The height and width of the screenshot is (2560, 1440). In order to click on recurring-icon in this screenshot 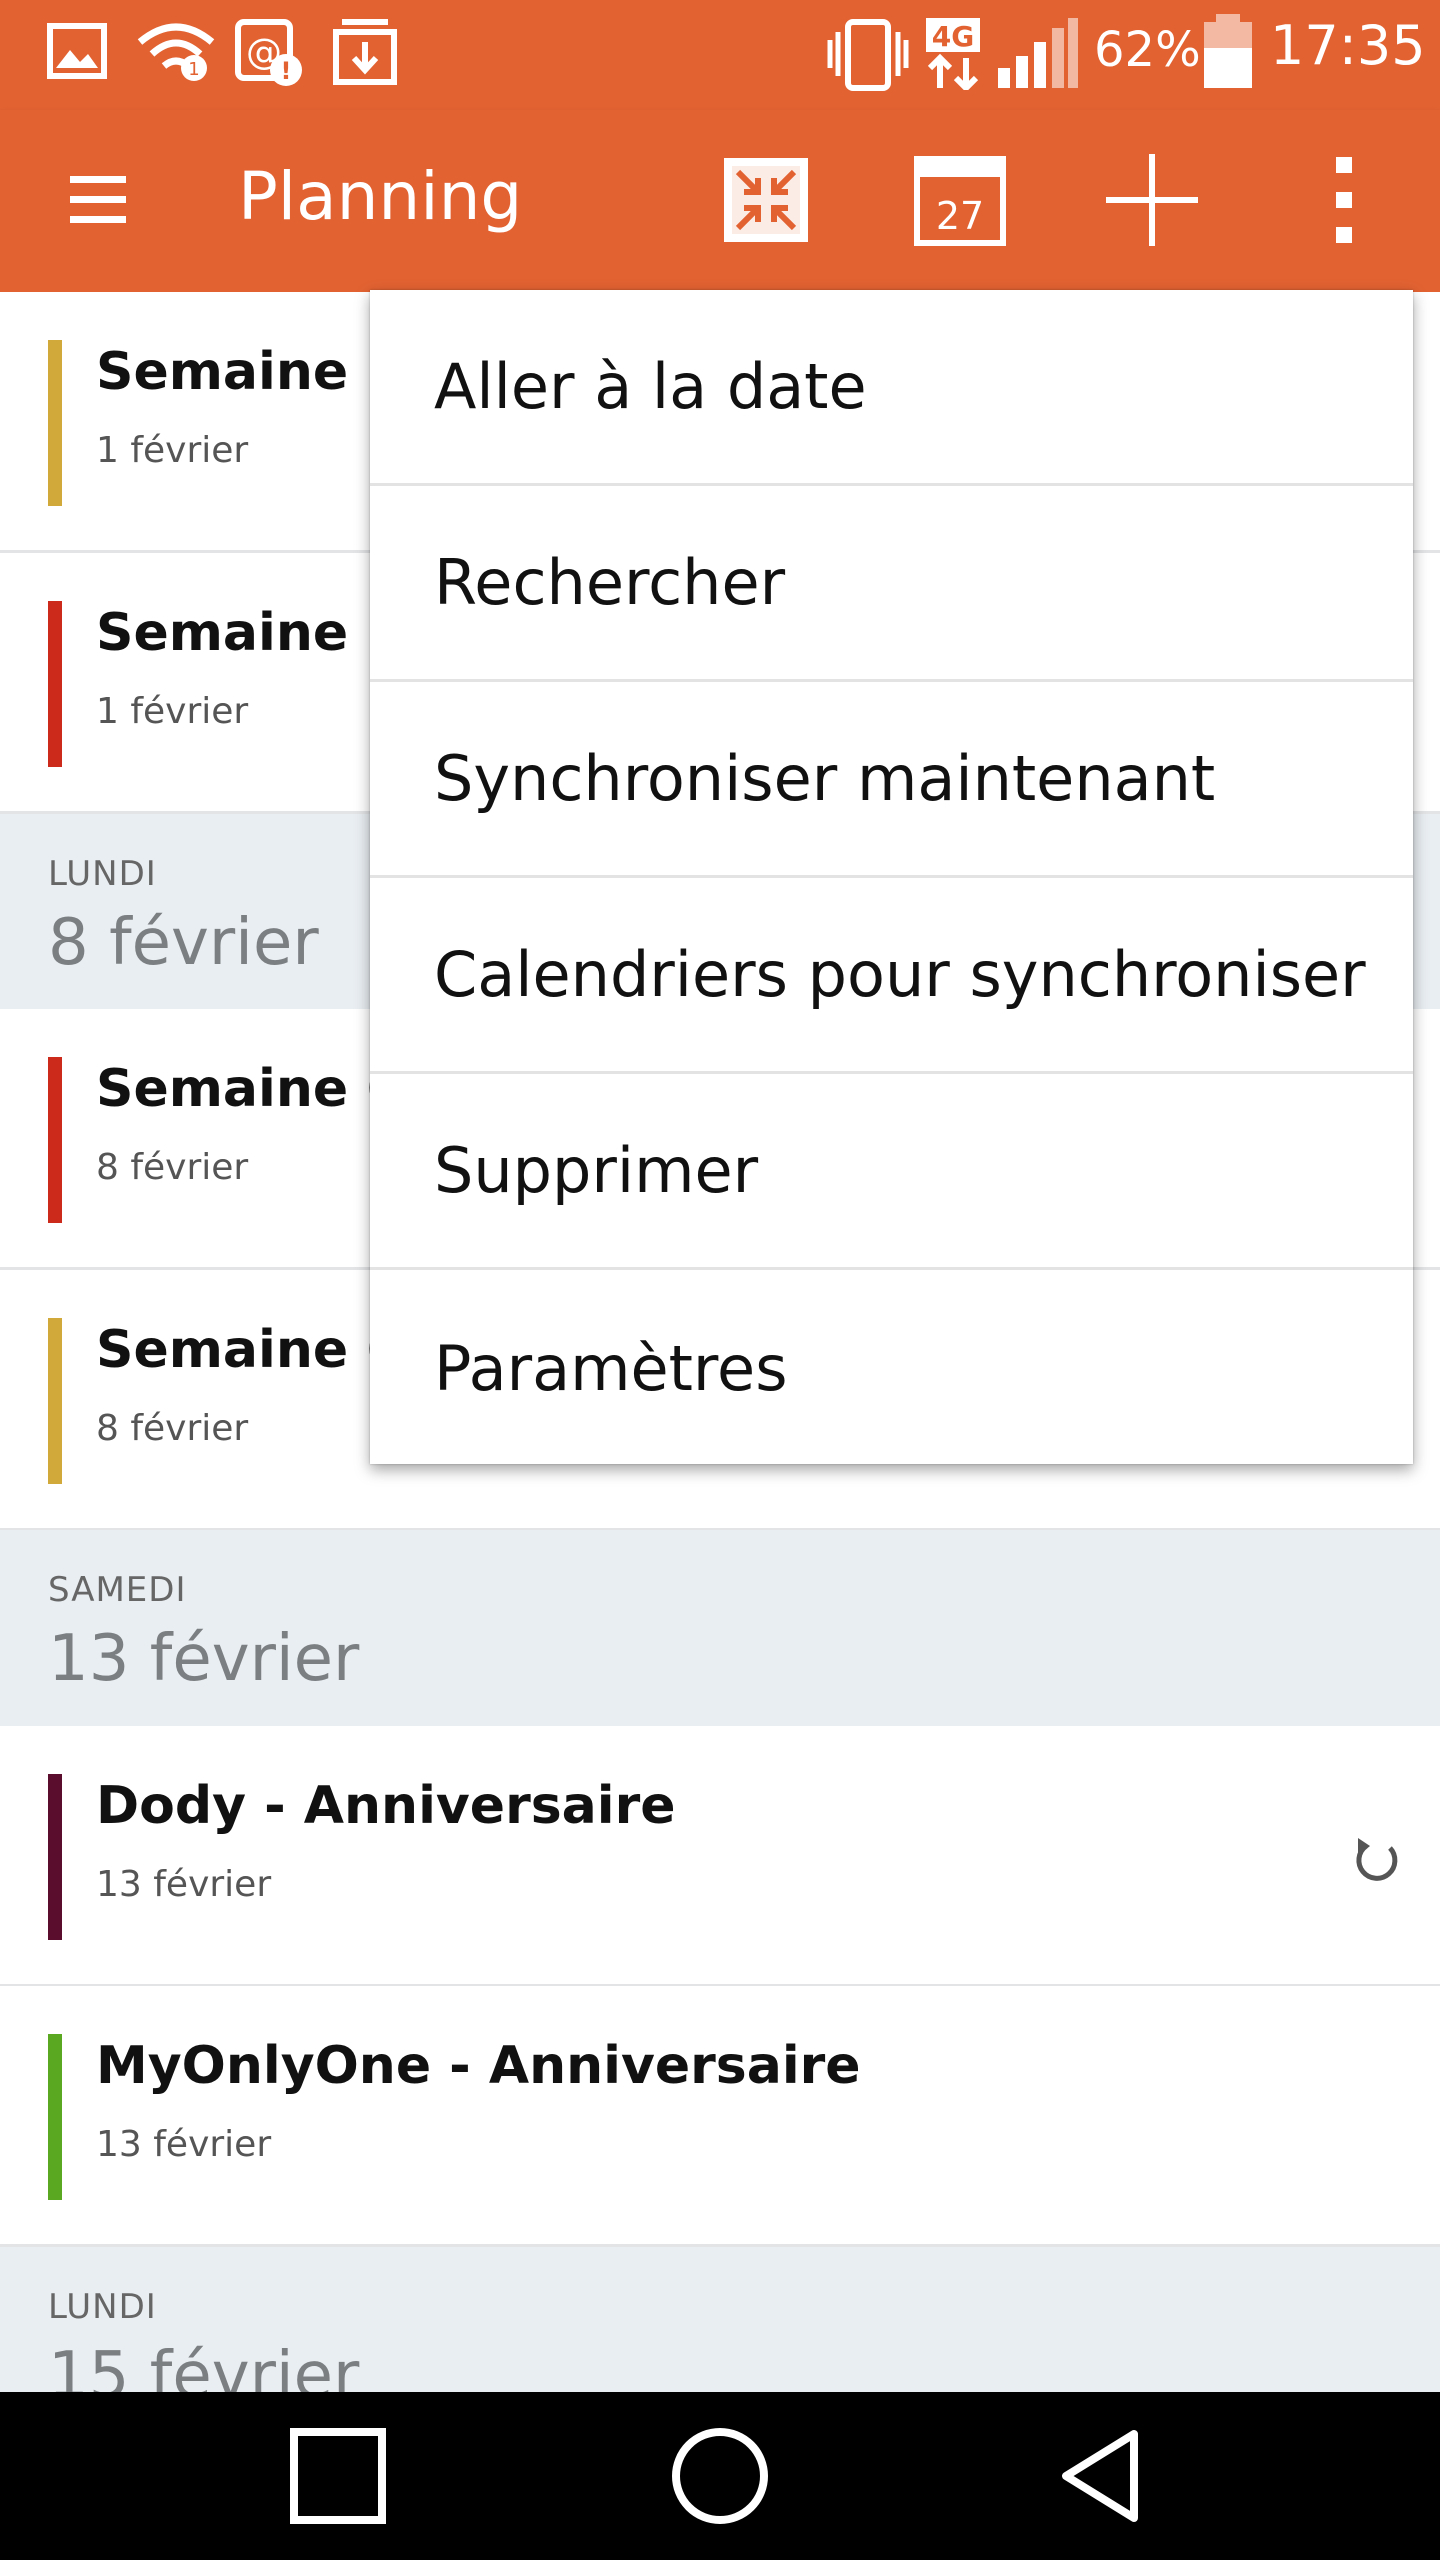, I will do `click(1377, 1859)`.